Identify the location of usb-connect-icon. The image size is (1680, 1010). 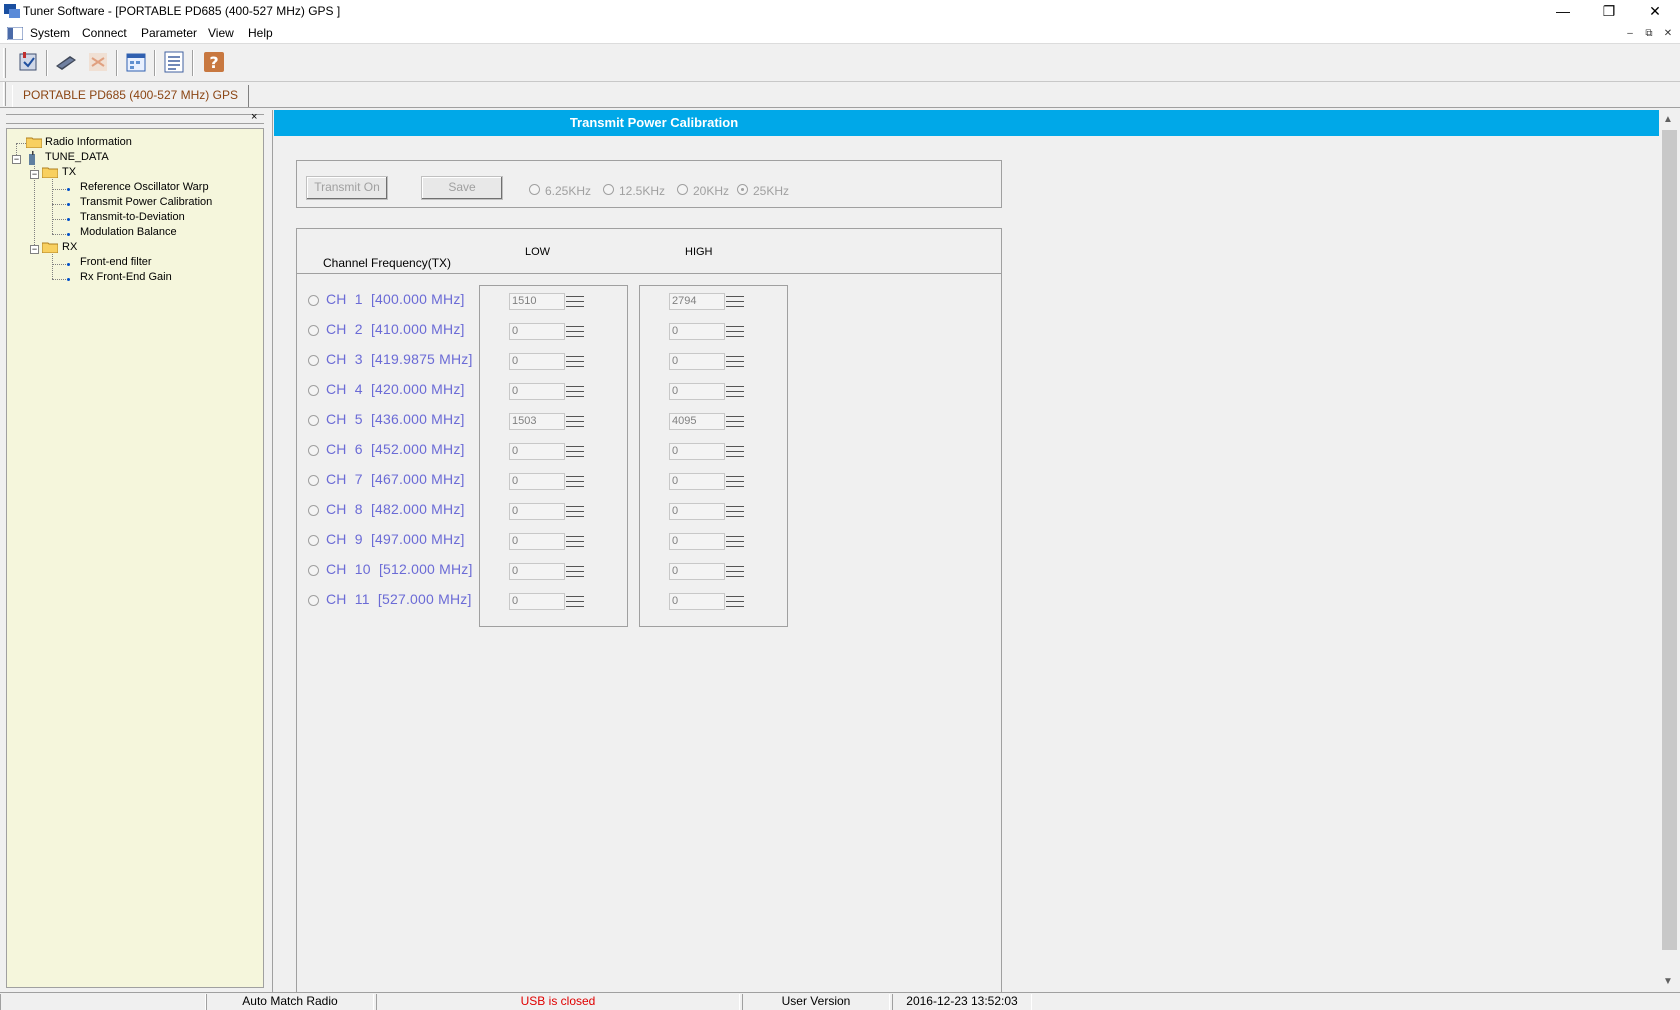
(66, 62).